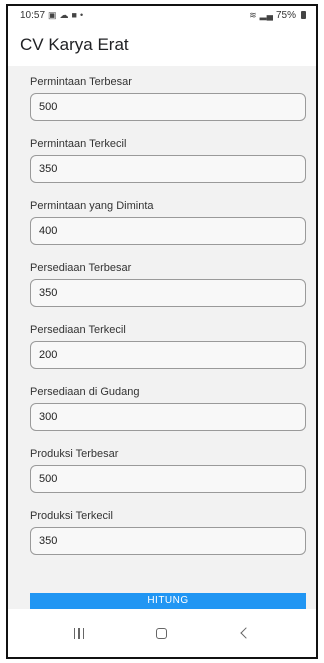  I want to click on field-persediaan-gudang: Persediaan di Gudang 300, so click(162, 407).